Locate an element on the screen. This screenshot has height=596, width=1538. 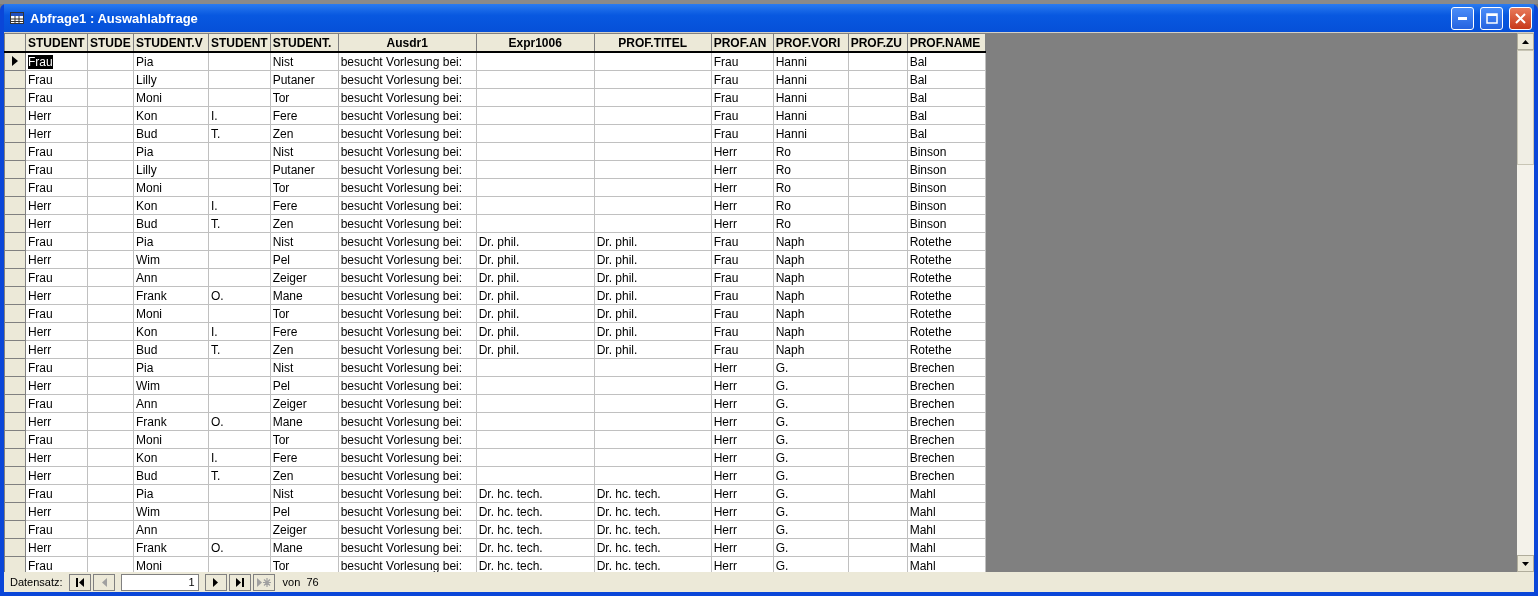
record-number-field: 1 is located at coordinates (159, 582).